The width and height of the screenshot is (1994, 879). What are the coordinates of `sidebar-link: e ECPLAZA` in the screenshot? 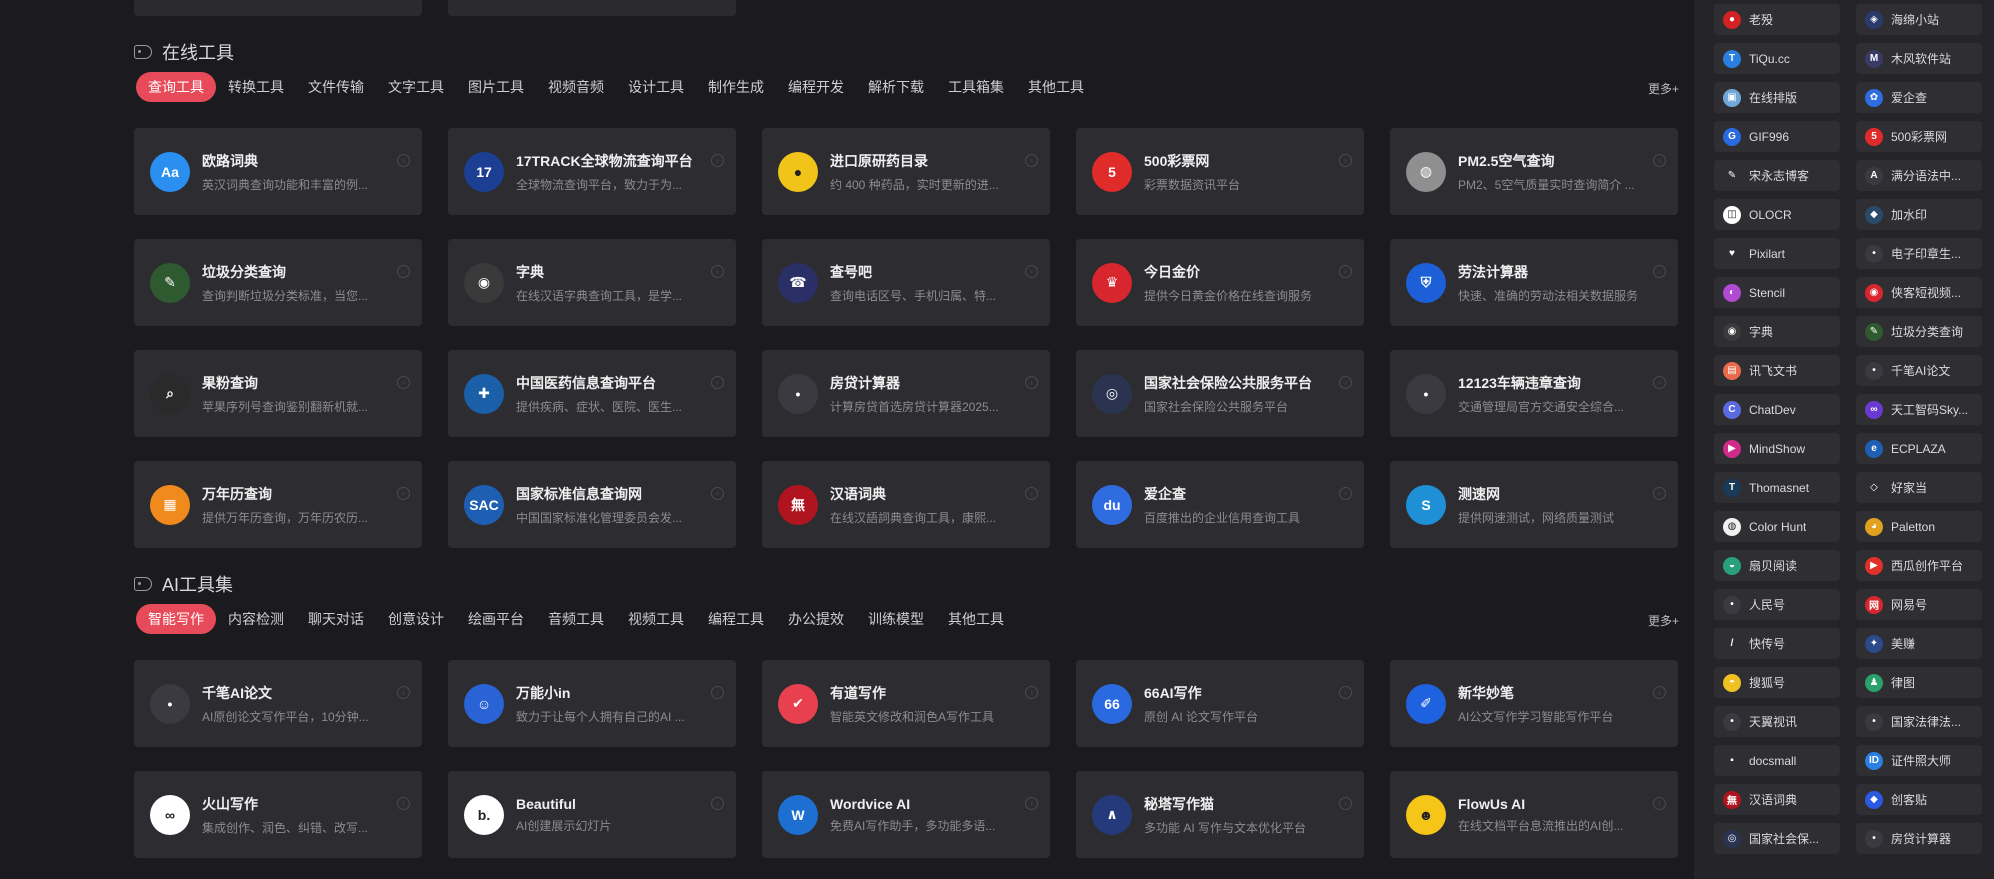 It's located at (1919, 448).